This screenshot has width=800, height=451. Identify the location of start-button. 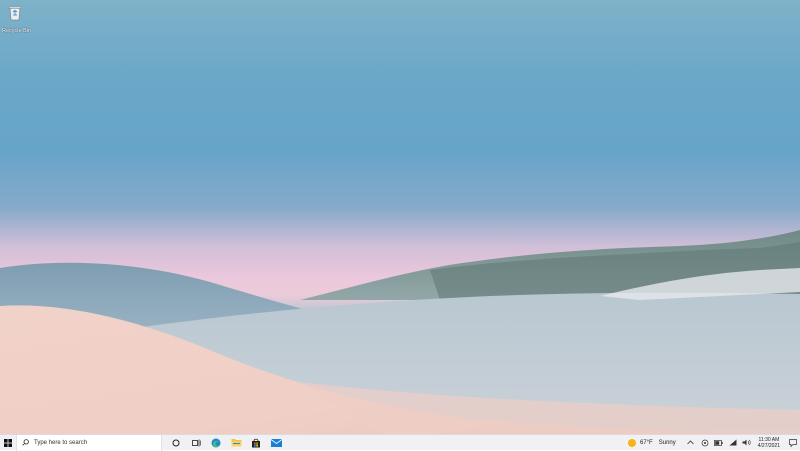
(8, 443).